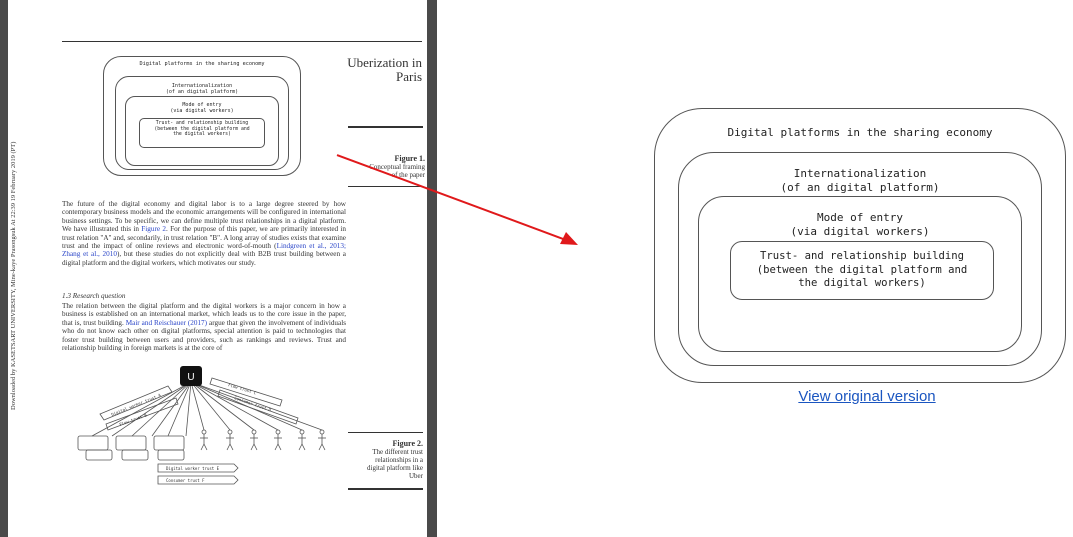 This screenshot has height=537, width=1073. What do you see at coordinates (860, 132) in the screenshot?
I see `outer-box-text: Digital platforms in the sharing economy` at bounding box center [860, 132].